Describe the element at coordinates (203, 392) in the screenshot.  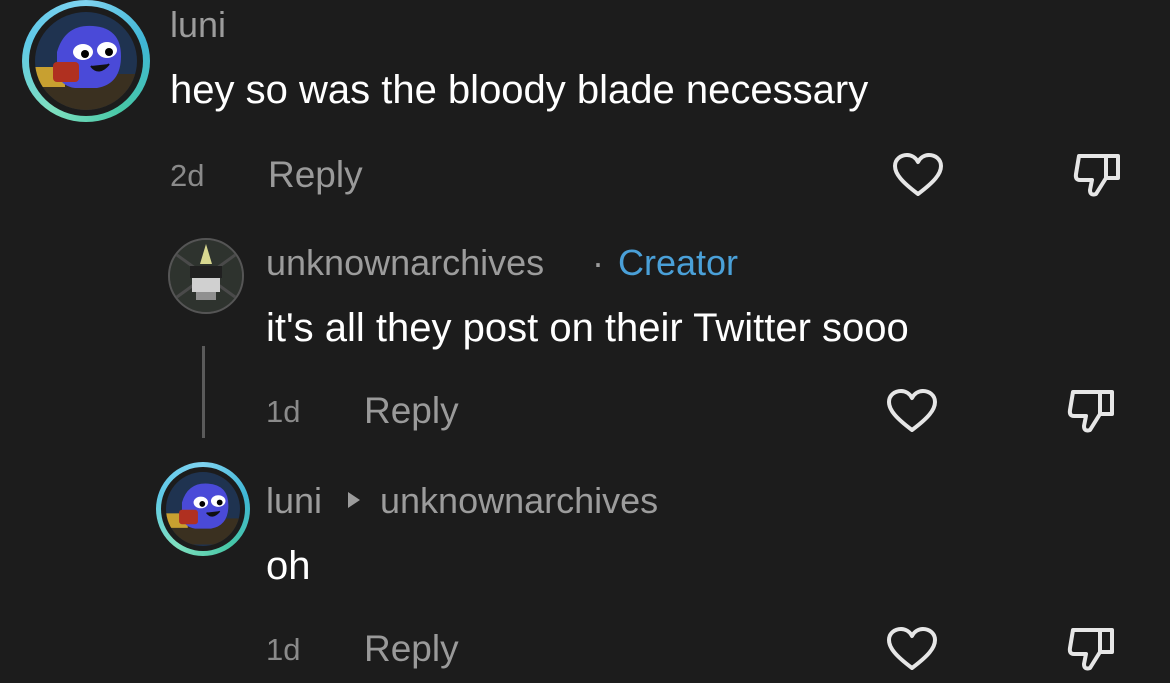
I see `thread-line` at that location.